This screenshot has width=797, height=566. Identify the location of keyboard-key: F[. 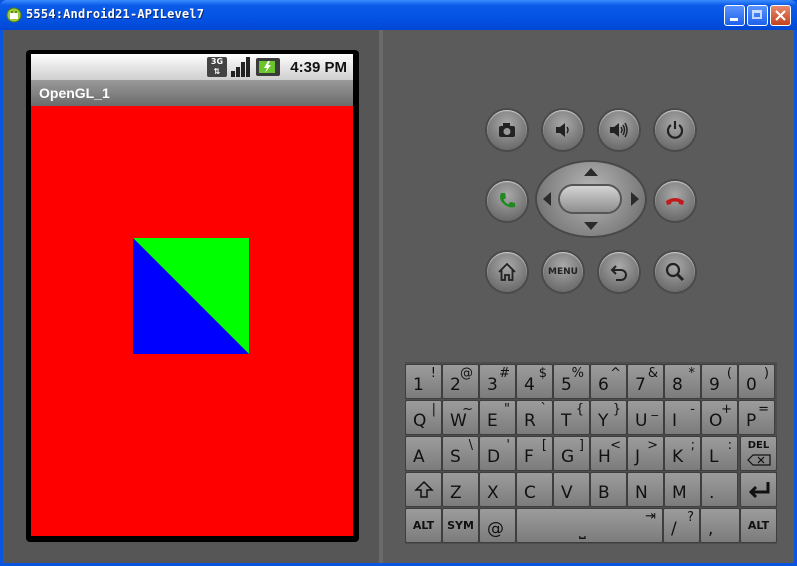
(534, 453).